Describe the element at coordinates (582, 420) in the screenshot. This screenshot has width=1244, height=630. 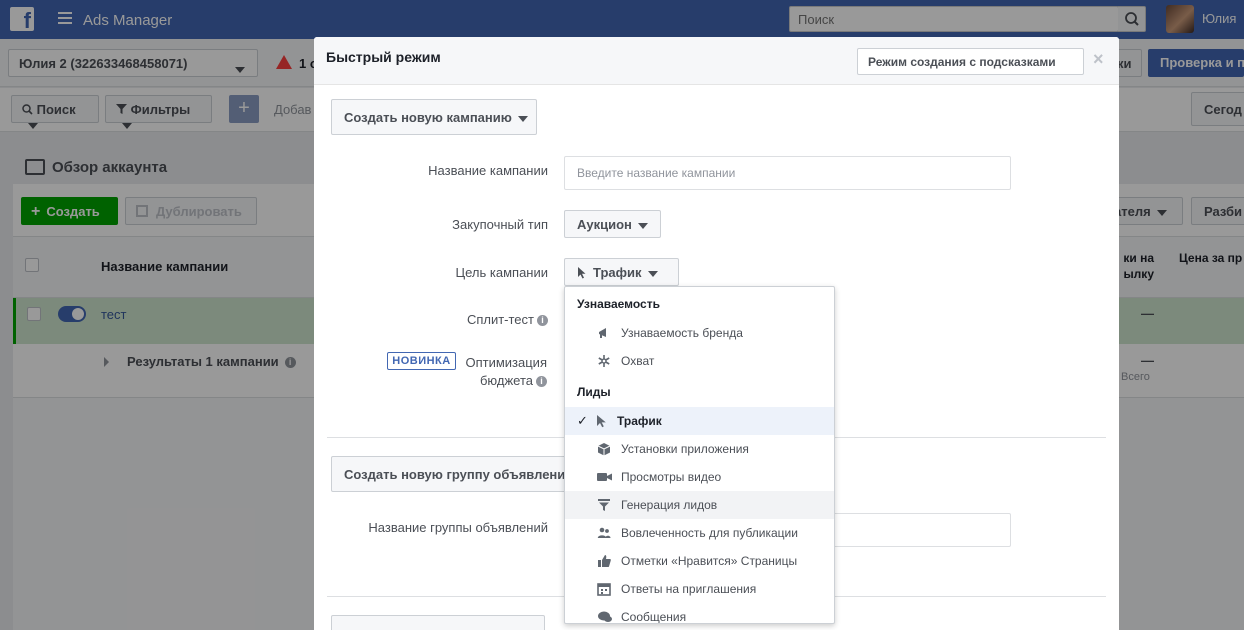
I see `checkmark-icon: ✓` at that location.